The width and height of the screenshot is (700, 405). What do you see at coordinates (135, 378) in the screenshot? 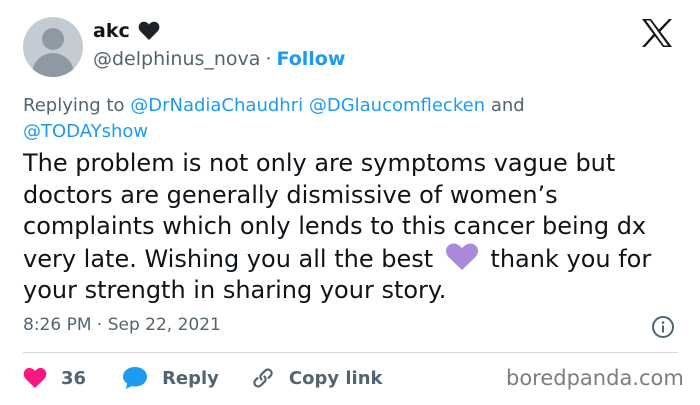
I see `reply-bubble-icon` at bounding box center [135, 378].